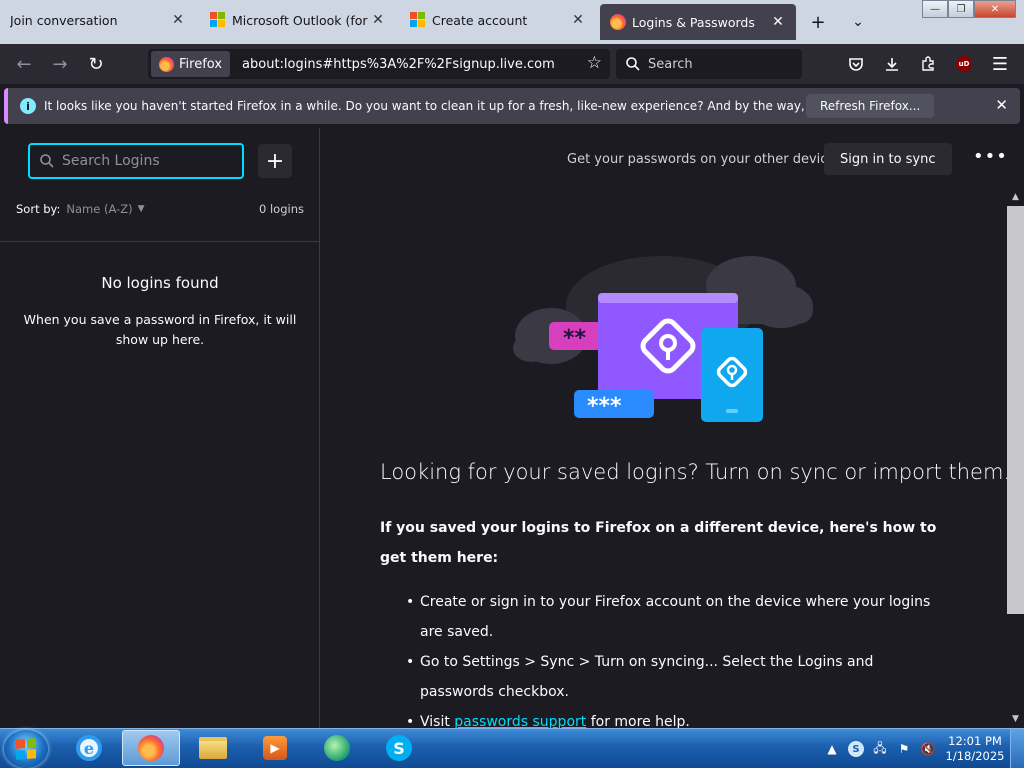  I want to click on sort-row: Sort by: Name (A-Z) ▼ 0 logins, so click(160, 209).